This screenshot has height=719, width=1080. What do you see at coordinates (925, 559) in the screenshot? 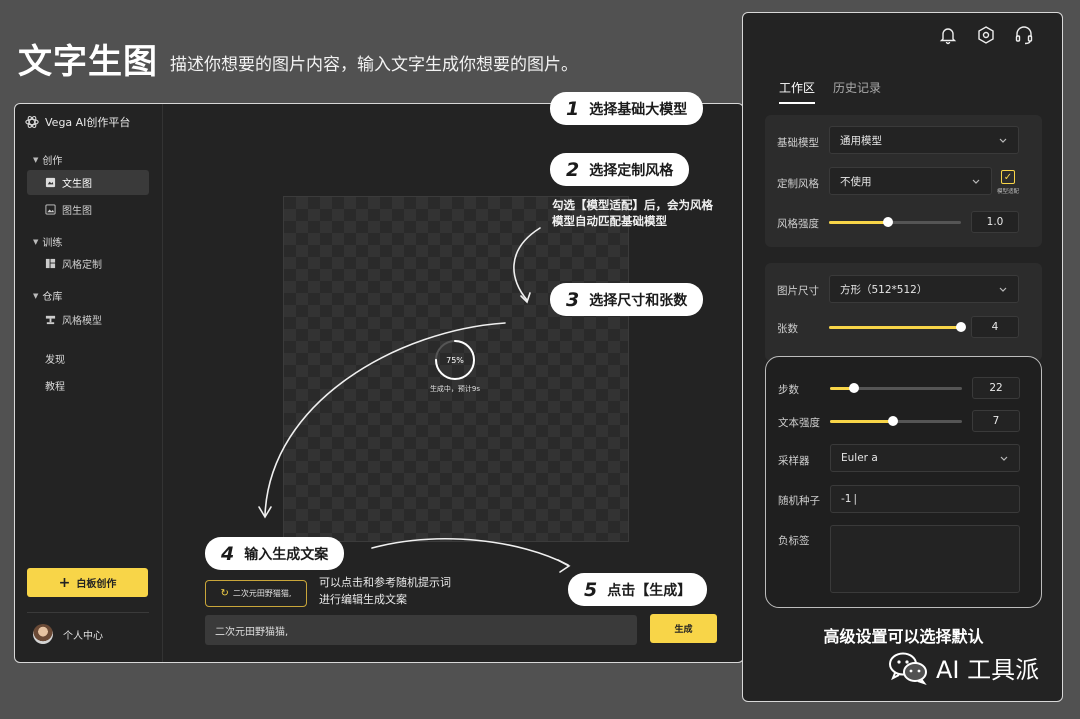
I see `negative-textarea` at bounding box center [925, 559].